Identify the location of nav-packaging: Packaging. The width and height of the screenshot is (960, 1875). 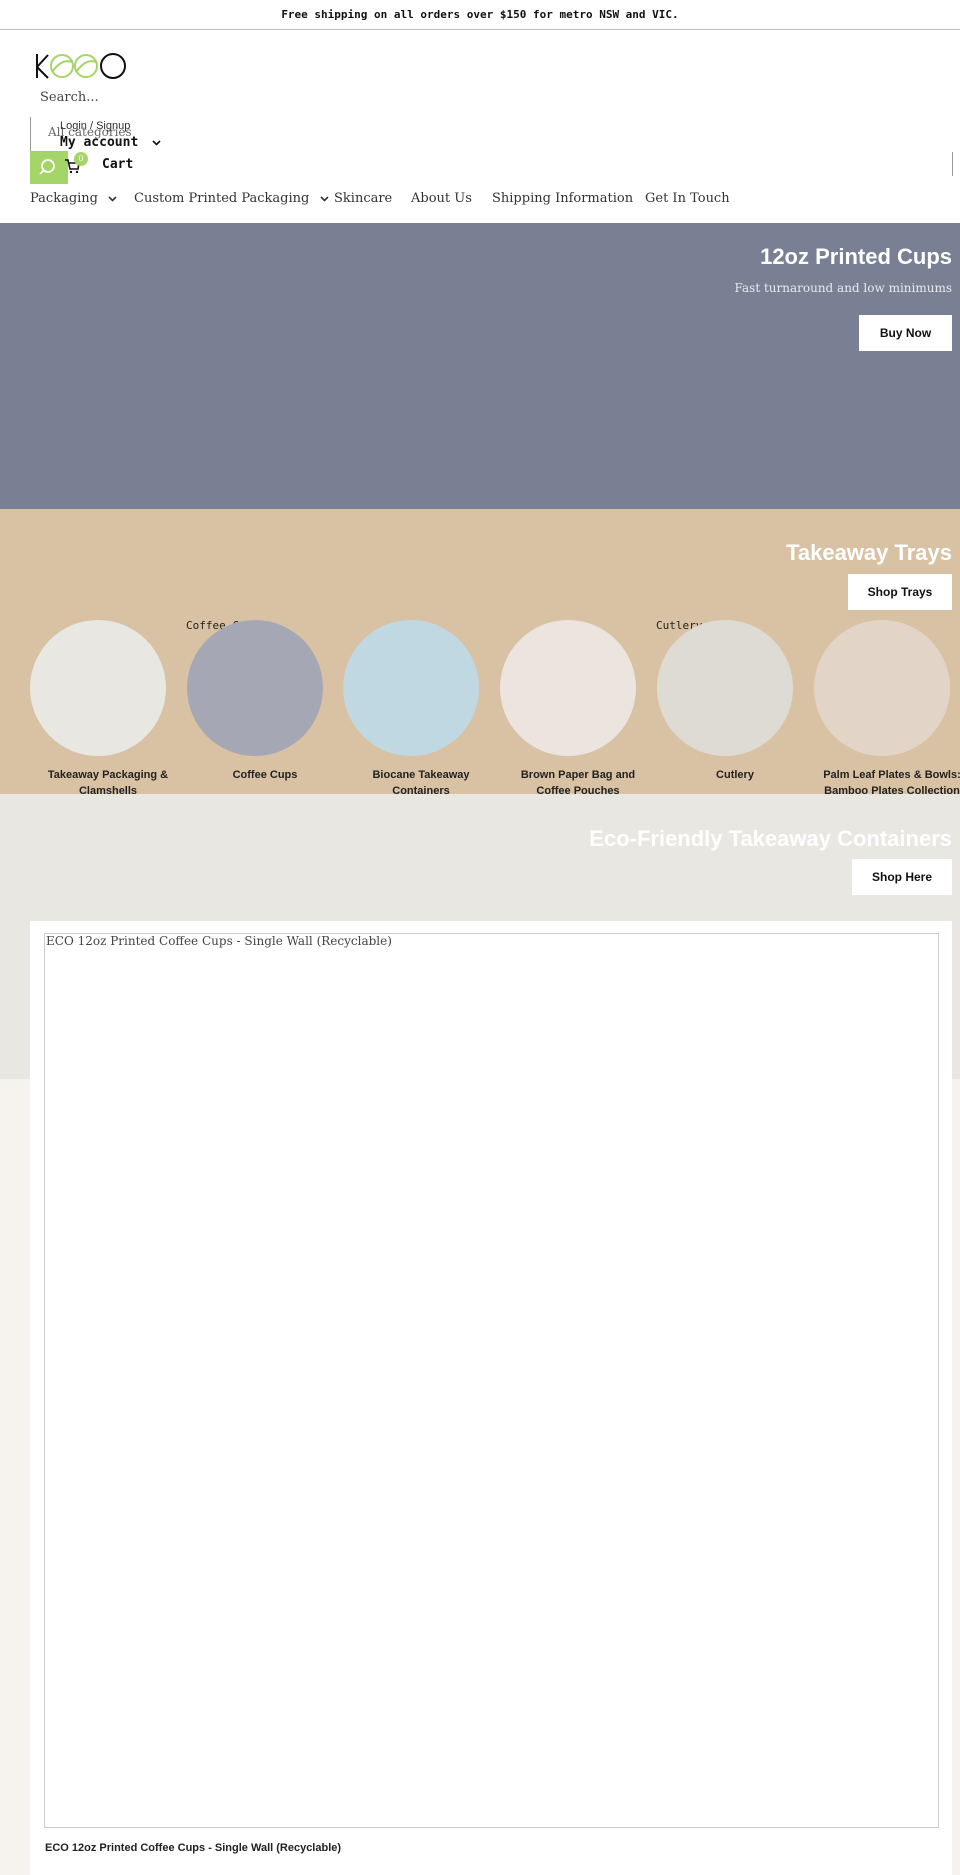
(73, 198).